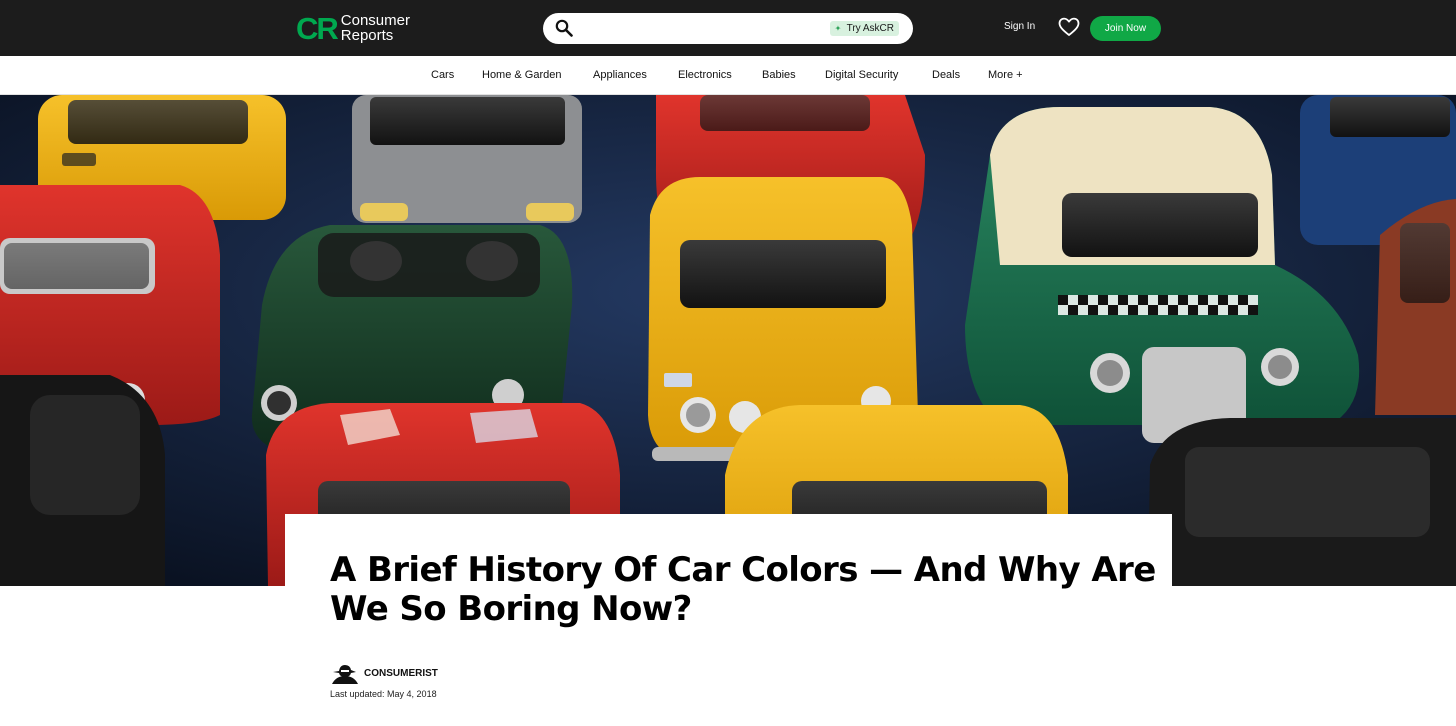  What do you see at coordinates (861, 75) in the screenshot?
I see `nav-item-digital-security: Digital Security` at bounding box center [861, 75].